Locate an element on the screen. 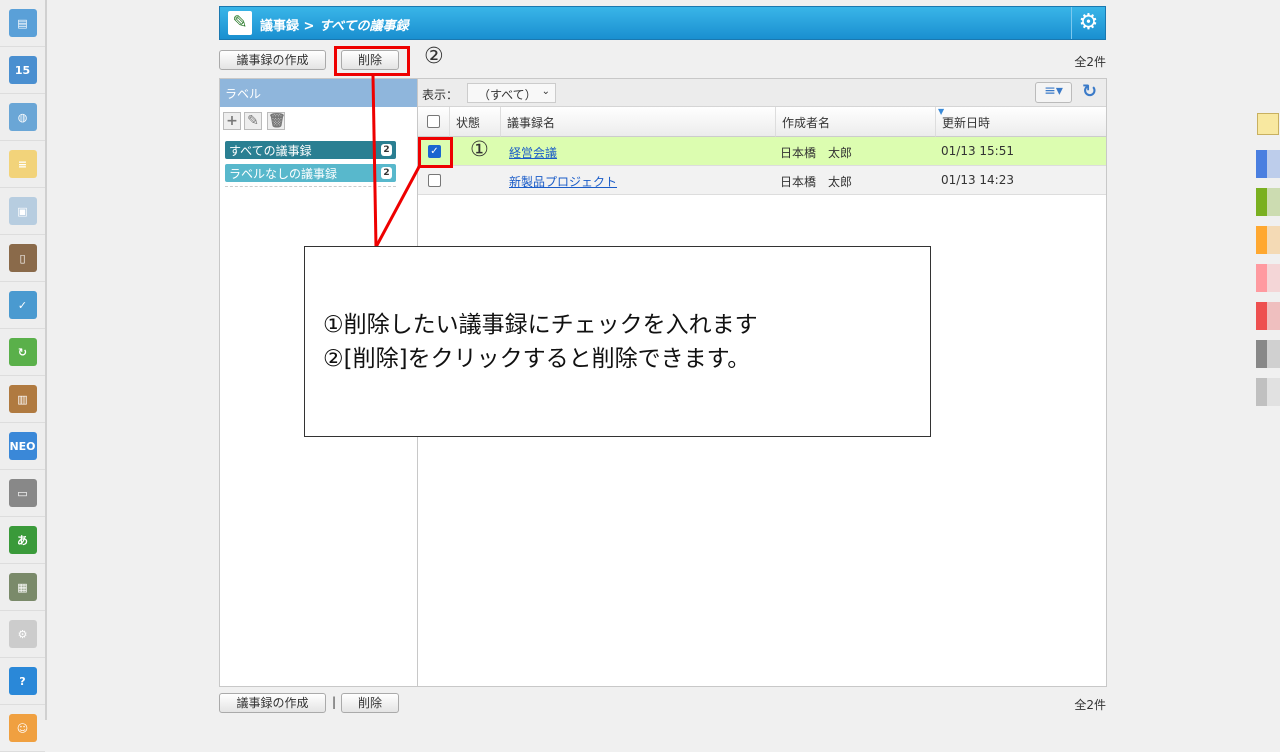  sticky-note-icon is located at coordinates (1268, 124).